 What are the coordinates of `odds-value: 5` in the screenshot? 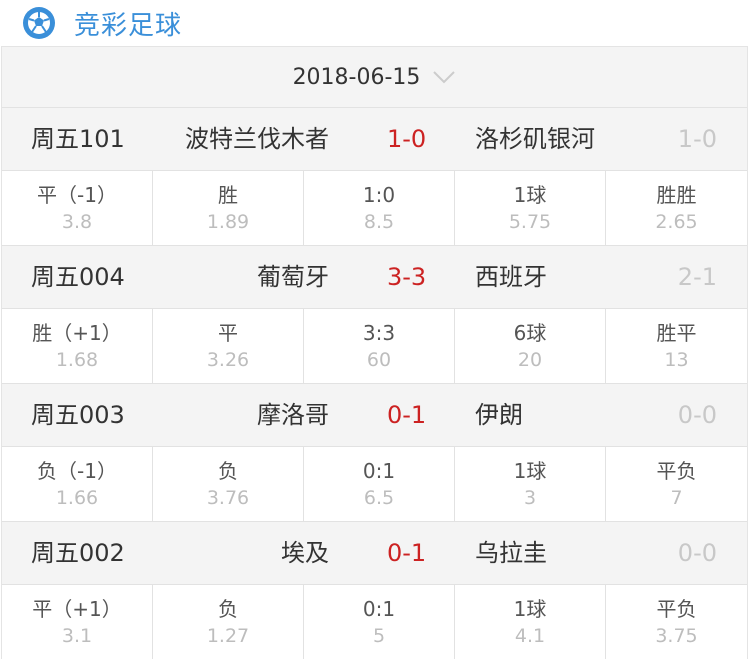 It's located at (379, 636).